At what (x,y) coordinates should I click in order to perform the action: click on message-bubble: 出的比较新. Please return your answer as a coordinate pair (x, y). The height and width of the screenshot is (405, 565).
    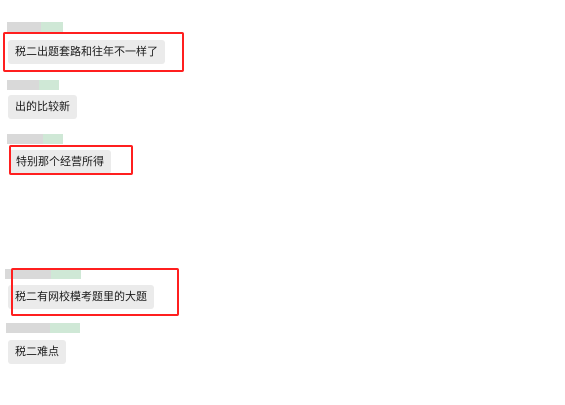
    Looking at the image, I should click on (42, 107).